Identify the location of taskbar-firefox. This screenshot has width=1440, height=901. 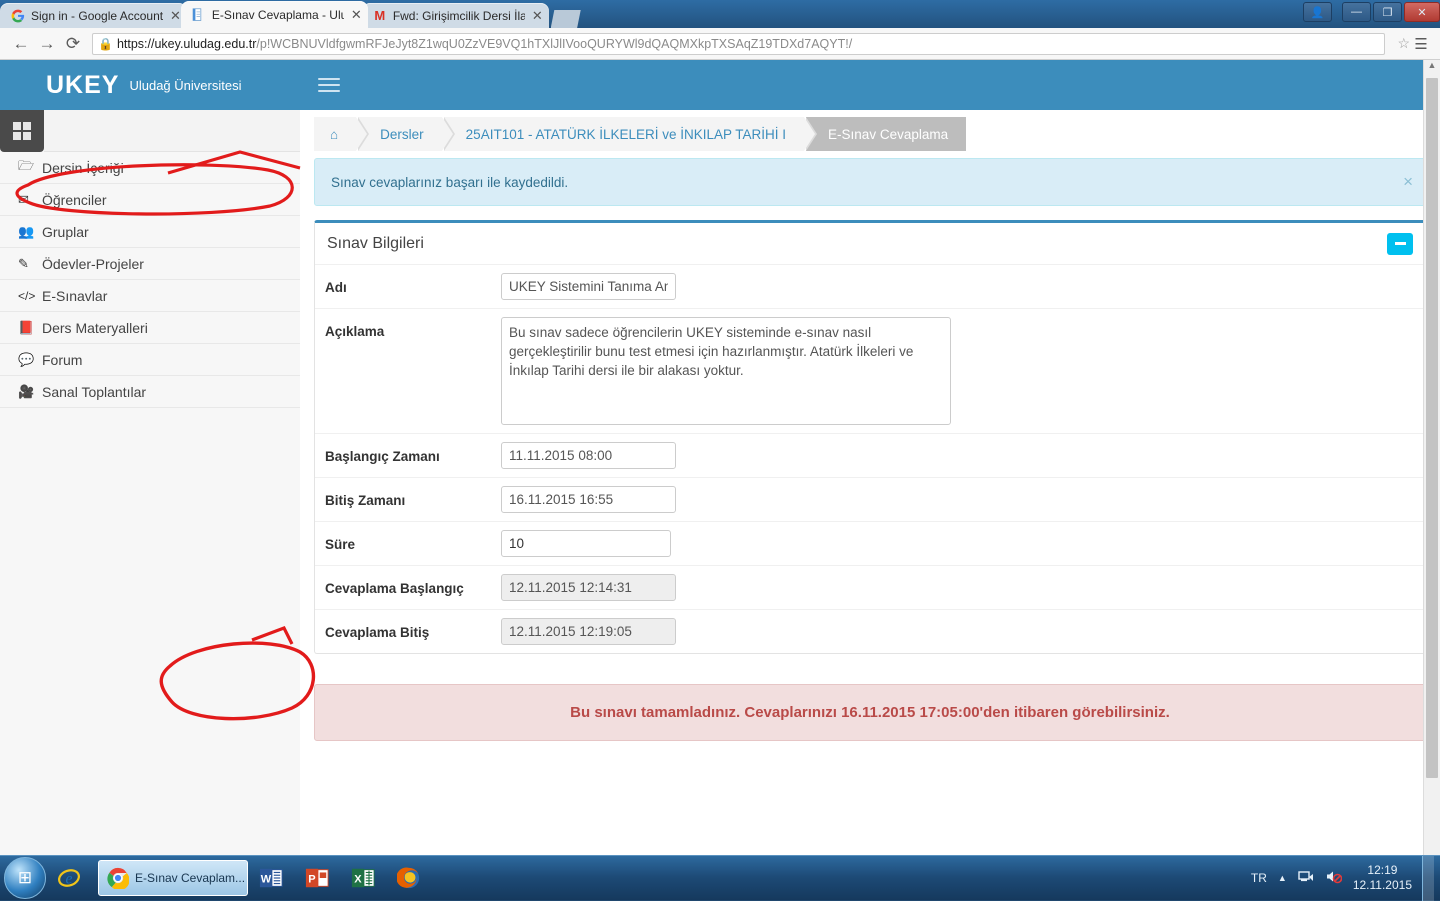
(412, 878).